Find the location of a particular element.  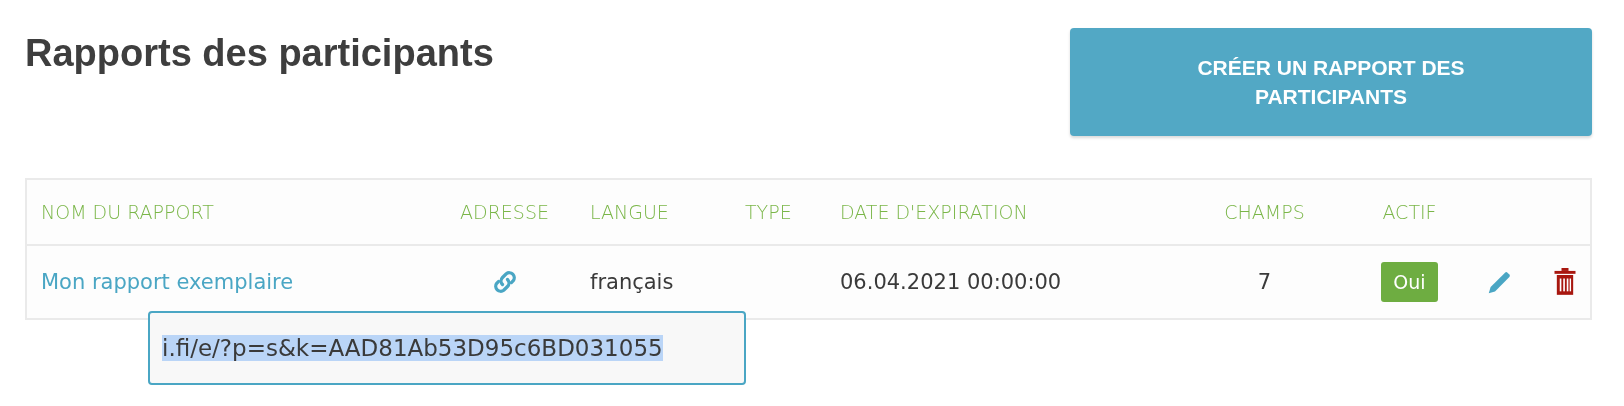

column-header: CHAMPS is located at coordinates (1264, 212).